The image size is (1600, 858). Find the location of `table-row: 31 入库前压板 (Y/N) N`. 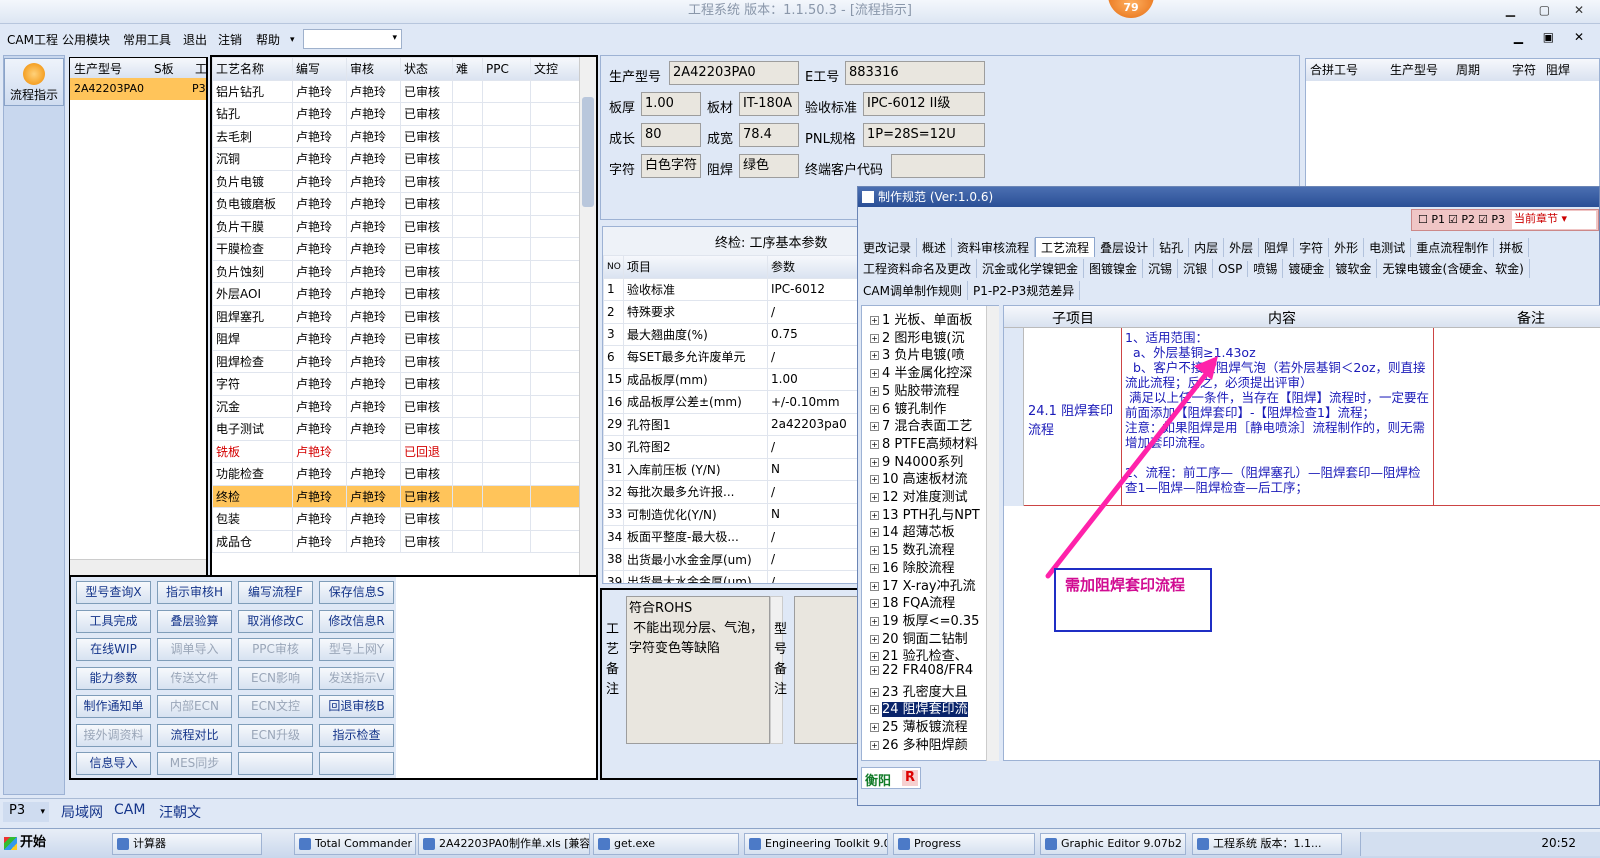

table-row: 31 入库前压板 (Y/N) N is located at coordinates (731, 469).